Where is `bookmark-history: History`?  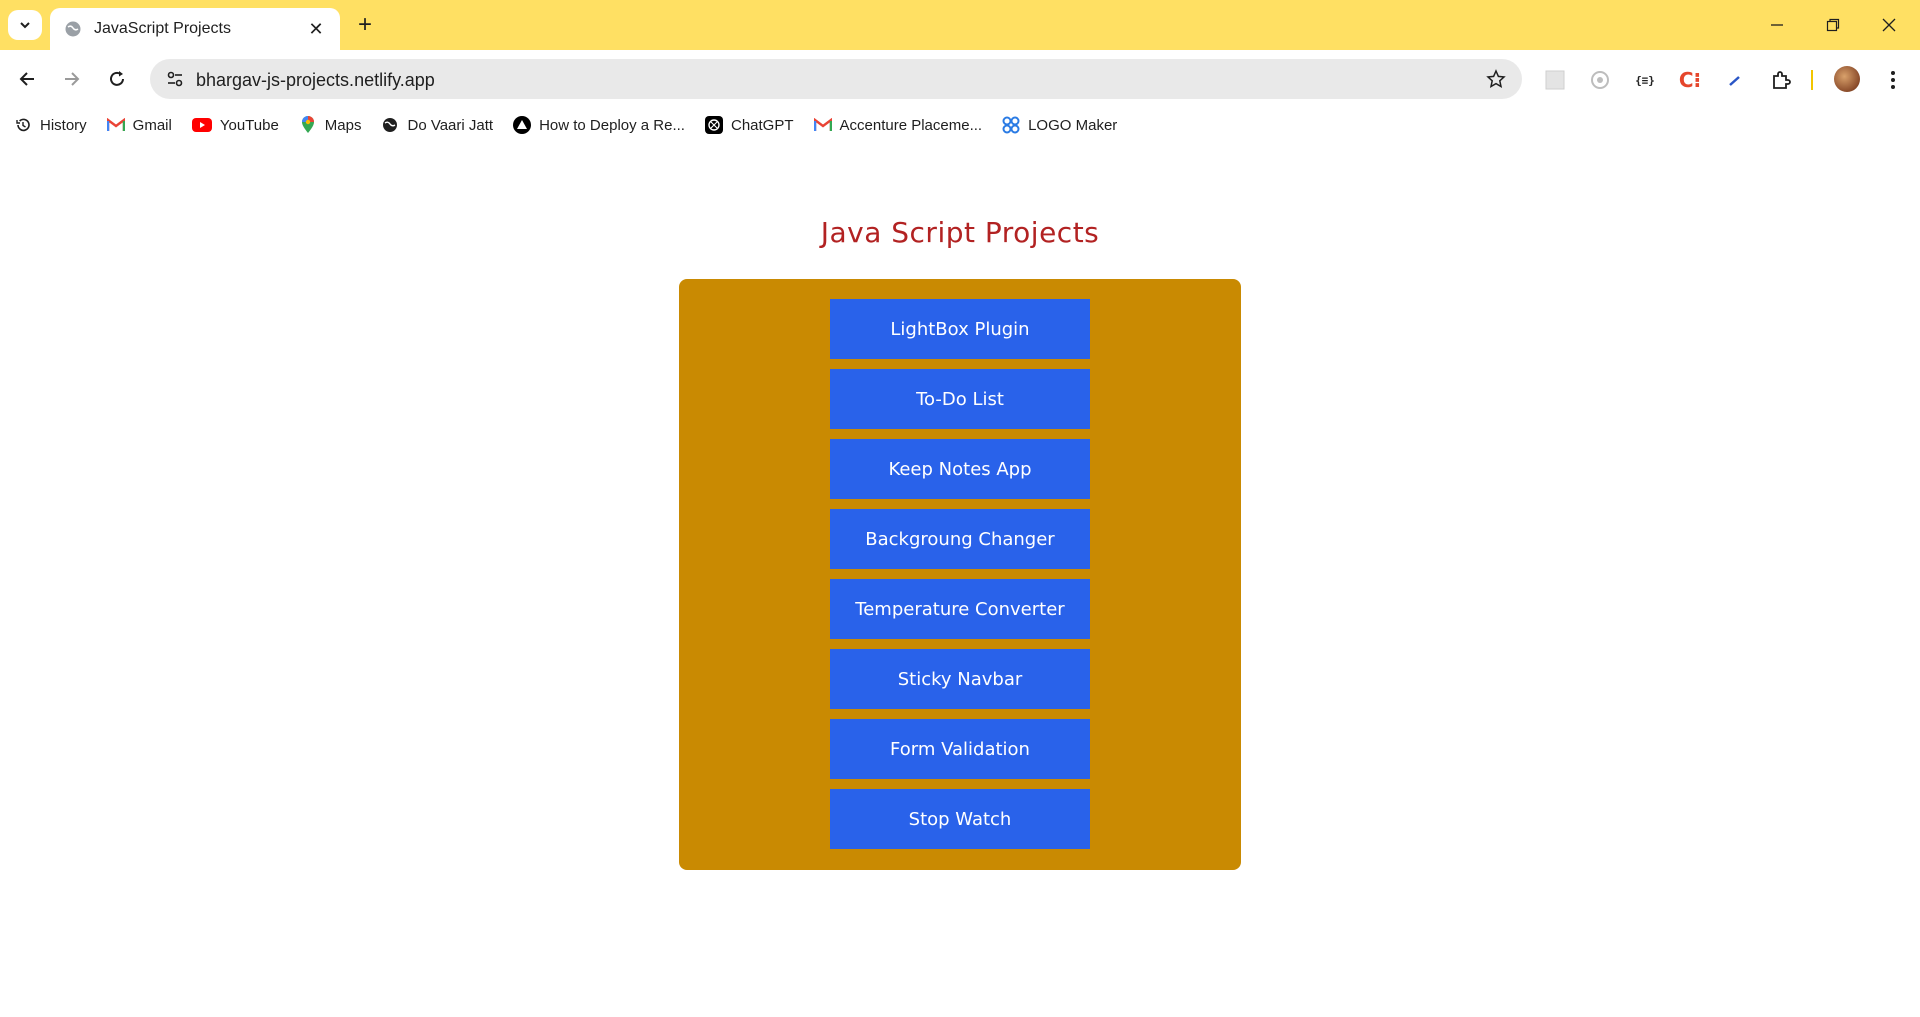 bookmark-history: History is located at coordinates (50, 125).